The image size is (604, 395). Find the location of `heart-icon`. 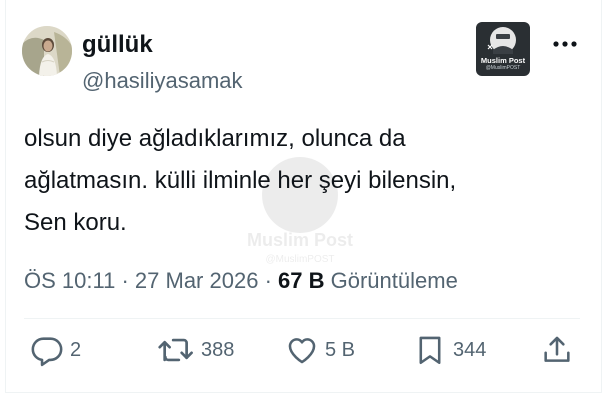

heart-icon is located at coordinates (302, 351).